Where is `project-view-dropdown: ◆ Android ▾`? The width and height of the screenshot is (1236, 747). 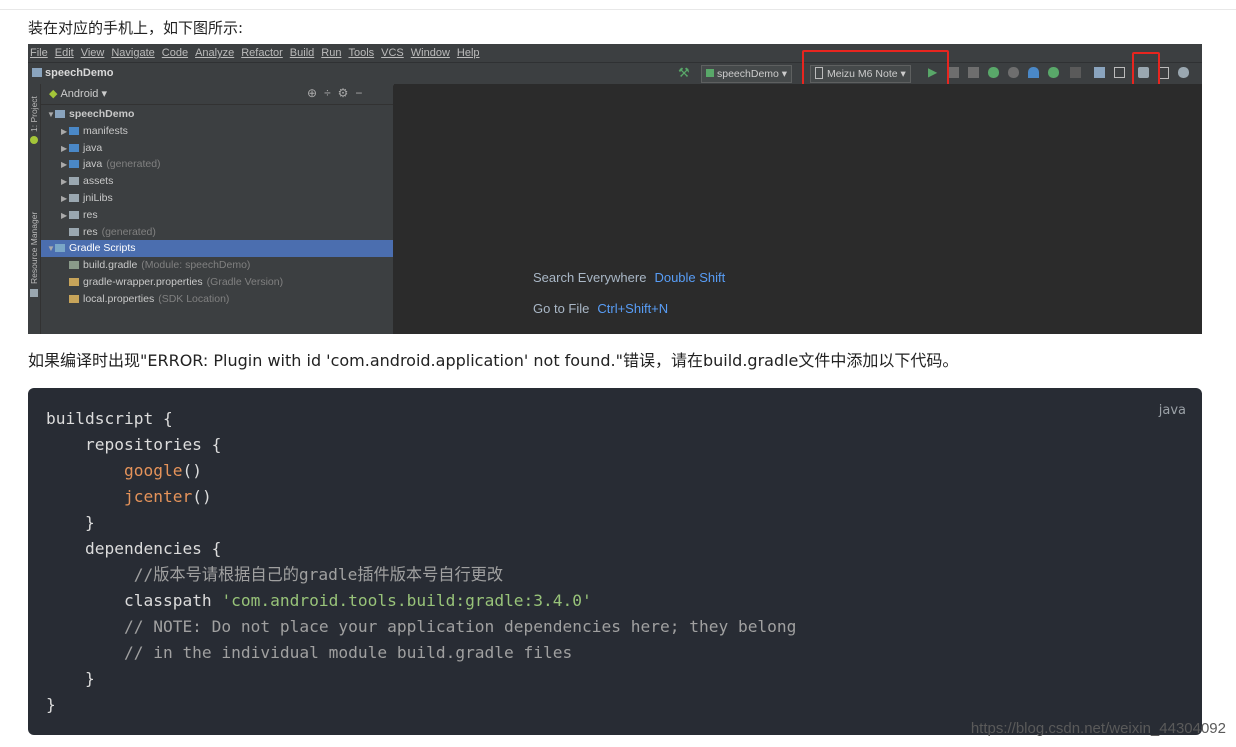 project-view-dropdown: ◆ Android ▾ is located at coordinates (78, 93).